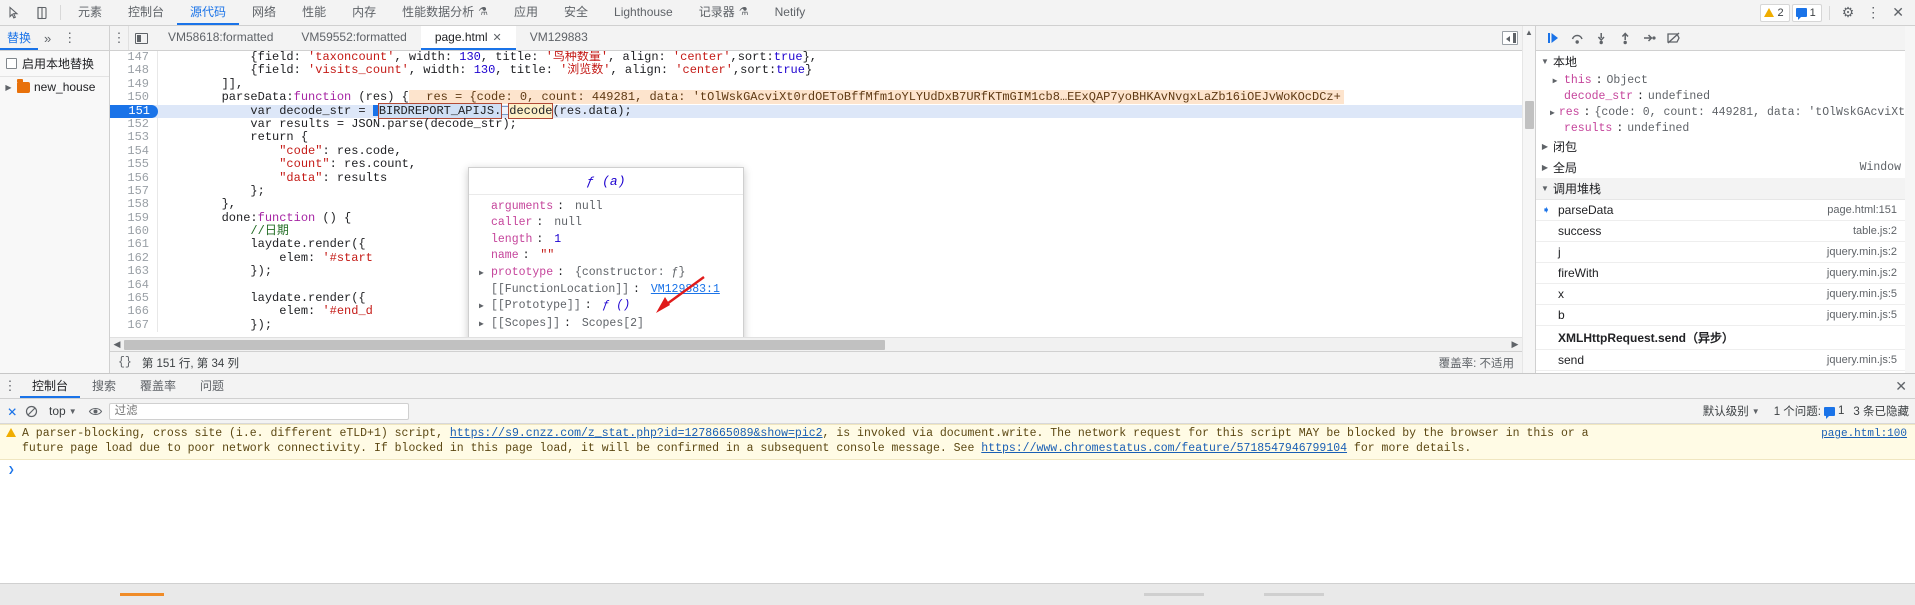 The width and height of the screenshot is (1915, 605). I want to click on drawer-kebab-icon: ⋮, so click(10, 386).